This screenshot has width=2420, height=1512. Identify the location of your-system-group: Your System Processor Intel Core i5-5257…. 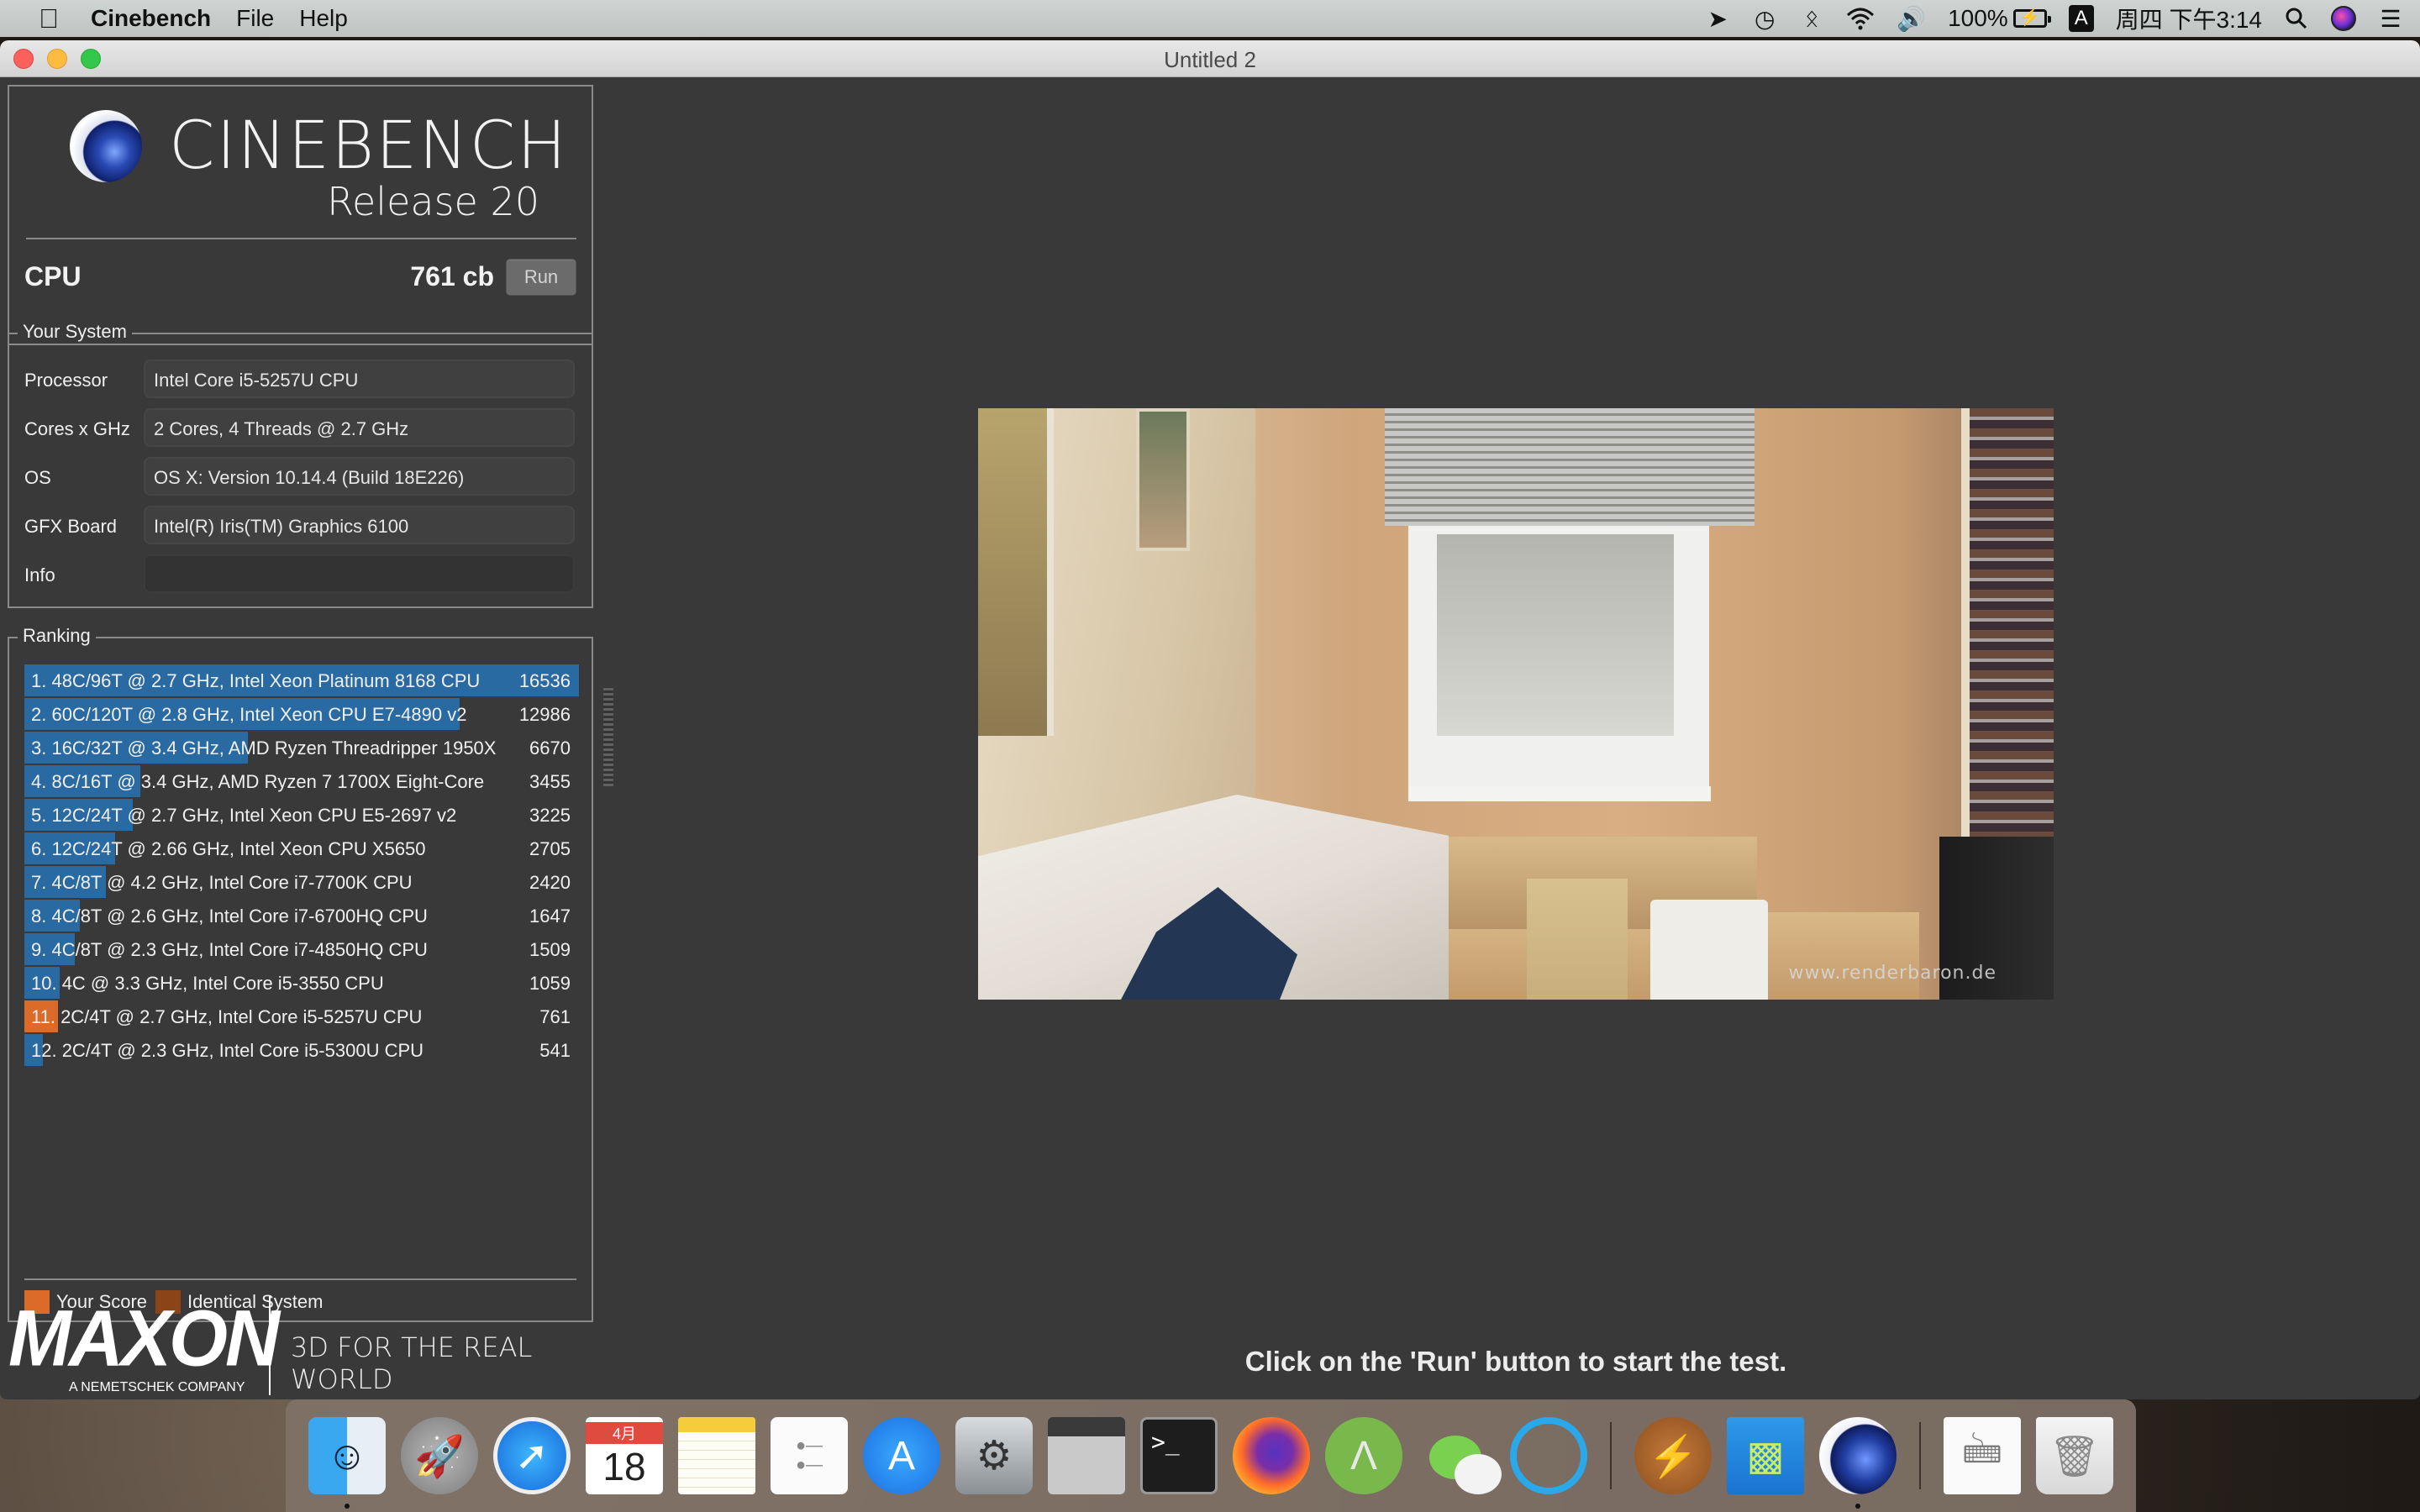
(300, 464).